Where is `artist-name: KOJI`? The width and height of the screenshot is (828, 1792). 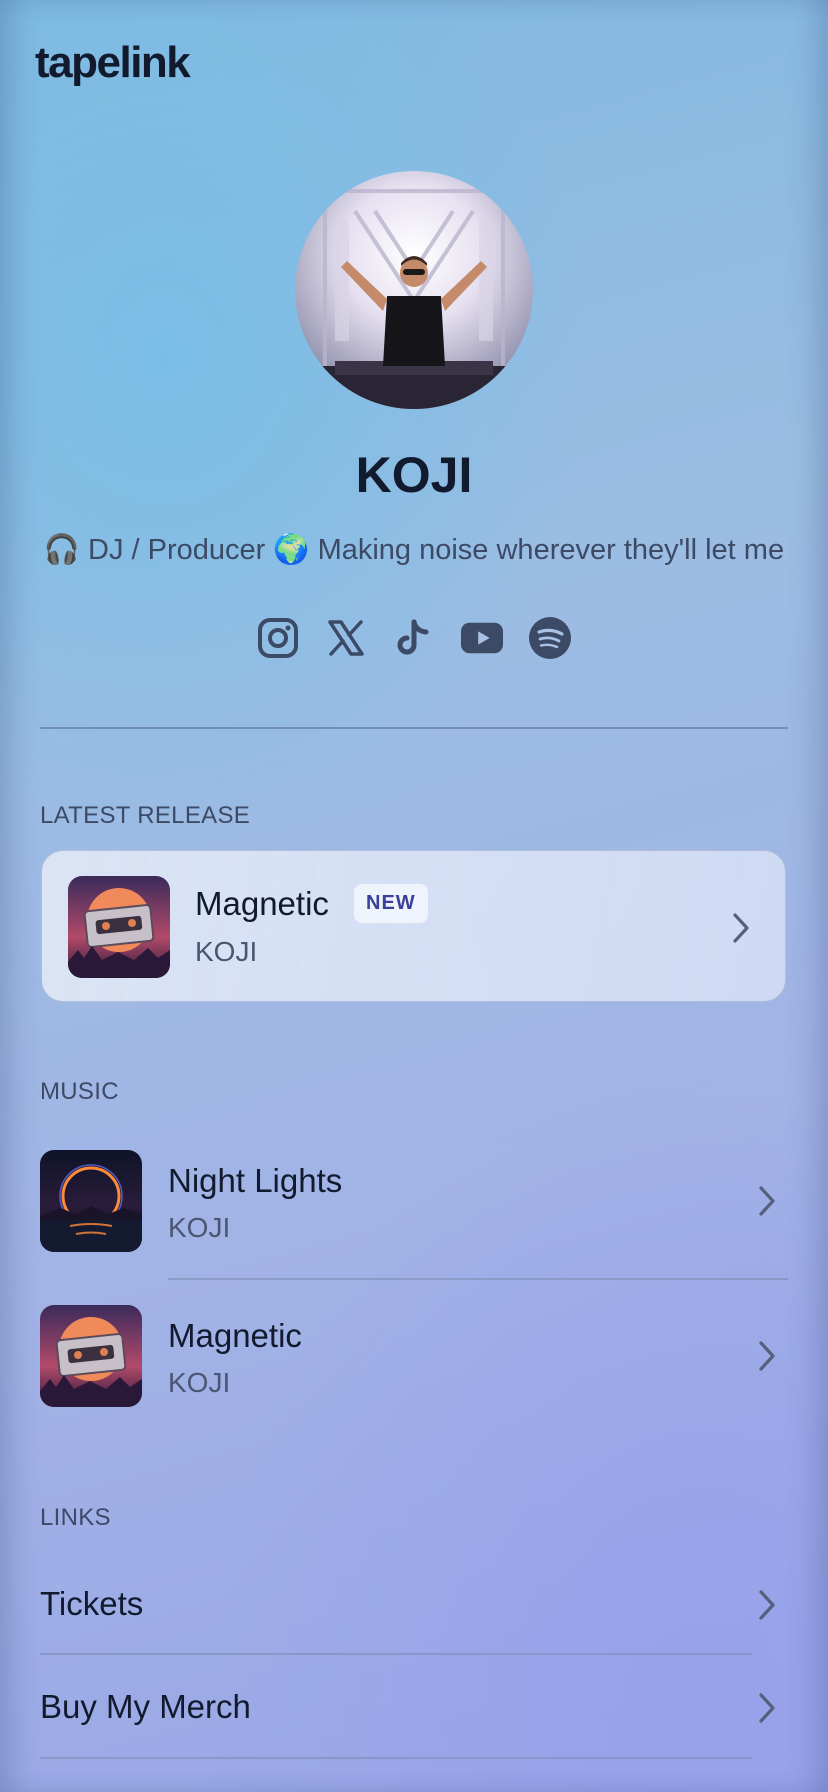 artist-name: KOJI is located at coordinates (414, 475).